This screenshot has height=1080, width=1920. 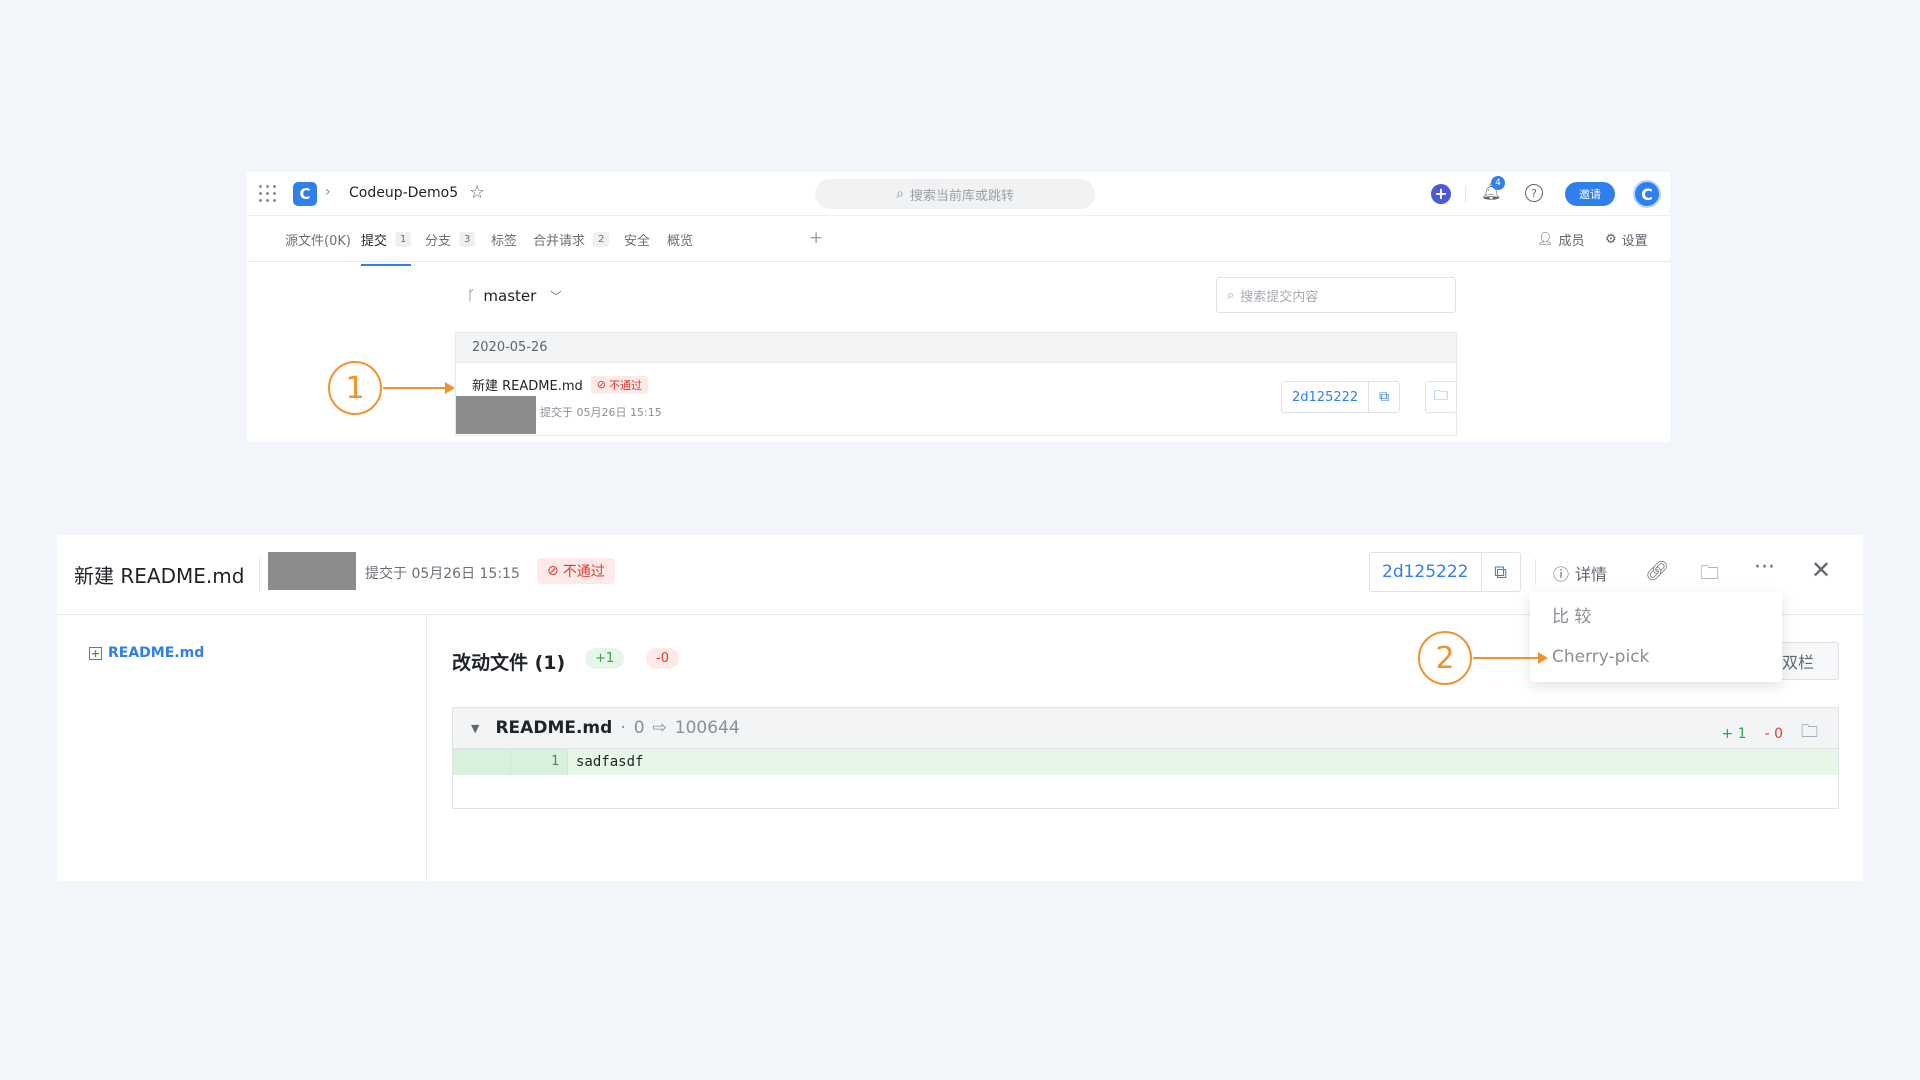 I want to click on tab-label: 合并请求, so click(x=559, y=241).